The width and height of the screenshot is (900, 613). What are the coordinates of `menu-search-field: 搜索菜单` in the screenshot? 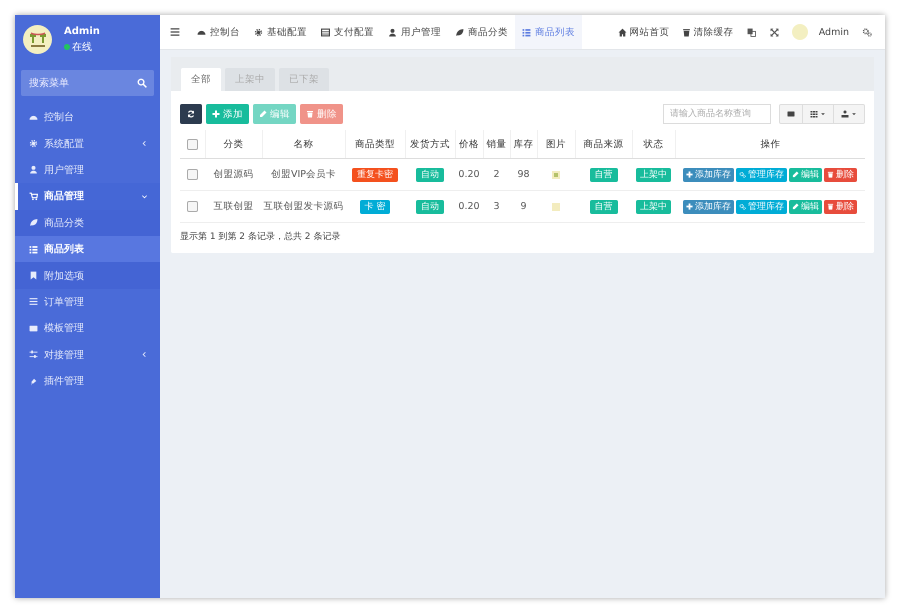 It's located at (87, 83).